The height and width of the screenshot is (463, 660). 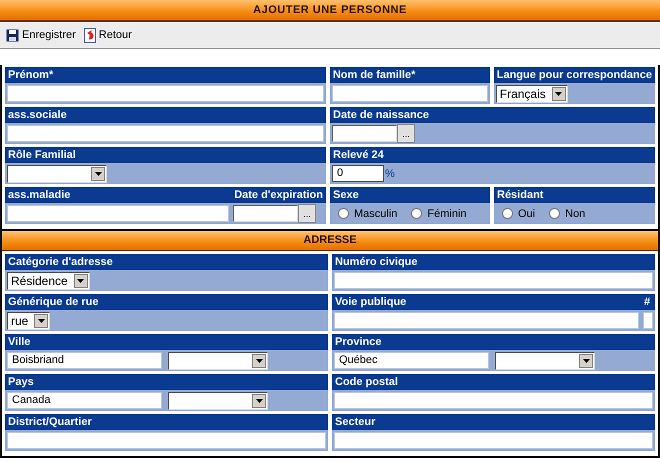 I want to click on field-label: Langue pour correspondance, so click(x=574, y=75).